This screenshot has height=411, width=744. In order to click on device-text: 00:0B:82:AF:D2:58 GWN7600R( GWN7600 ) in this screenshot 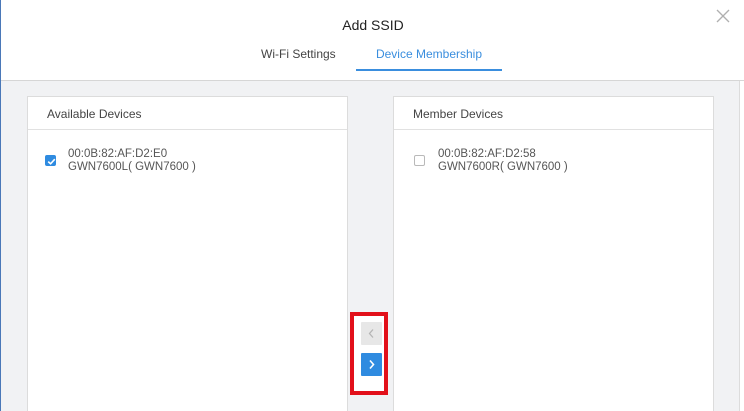, I will do `click(503, 161)`.